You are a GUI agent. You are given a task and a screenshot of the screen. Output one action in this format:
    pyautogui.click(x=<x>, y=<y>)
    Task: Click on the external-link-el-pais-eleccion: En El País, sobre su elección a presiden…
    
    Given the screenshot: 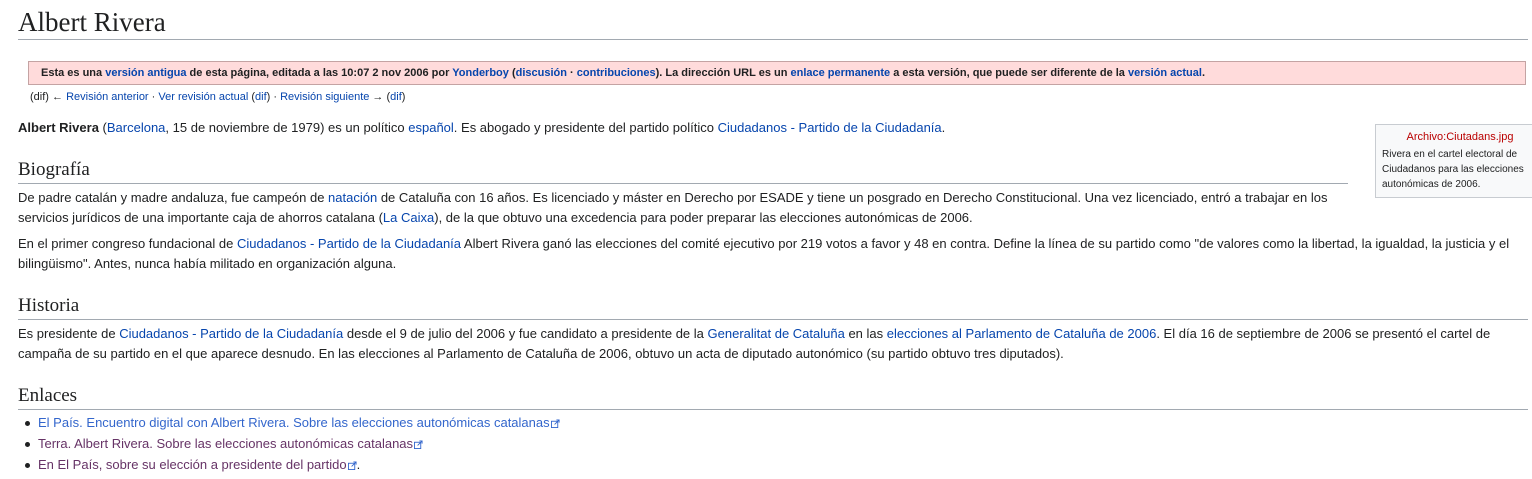 What is the action you would take?
    pyautogui.click(x=197, y=464)
    